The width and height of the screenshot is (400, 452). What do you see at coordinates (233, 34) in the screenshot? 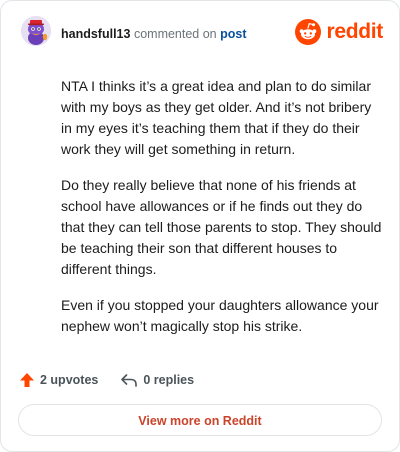
I see `post-link: post` at bounding box center [233, 34].